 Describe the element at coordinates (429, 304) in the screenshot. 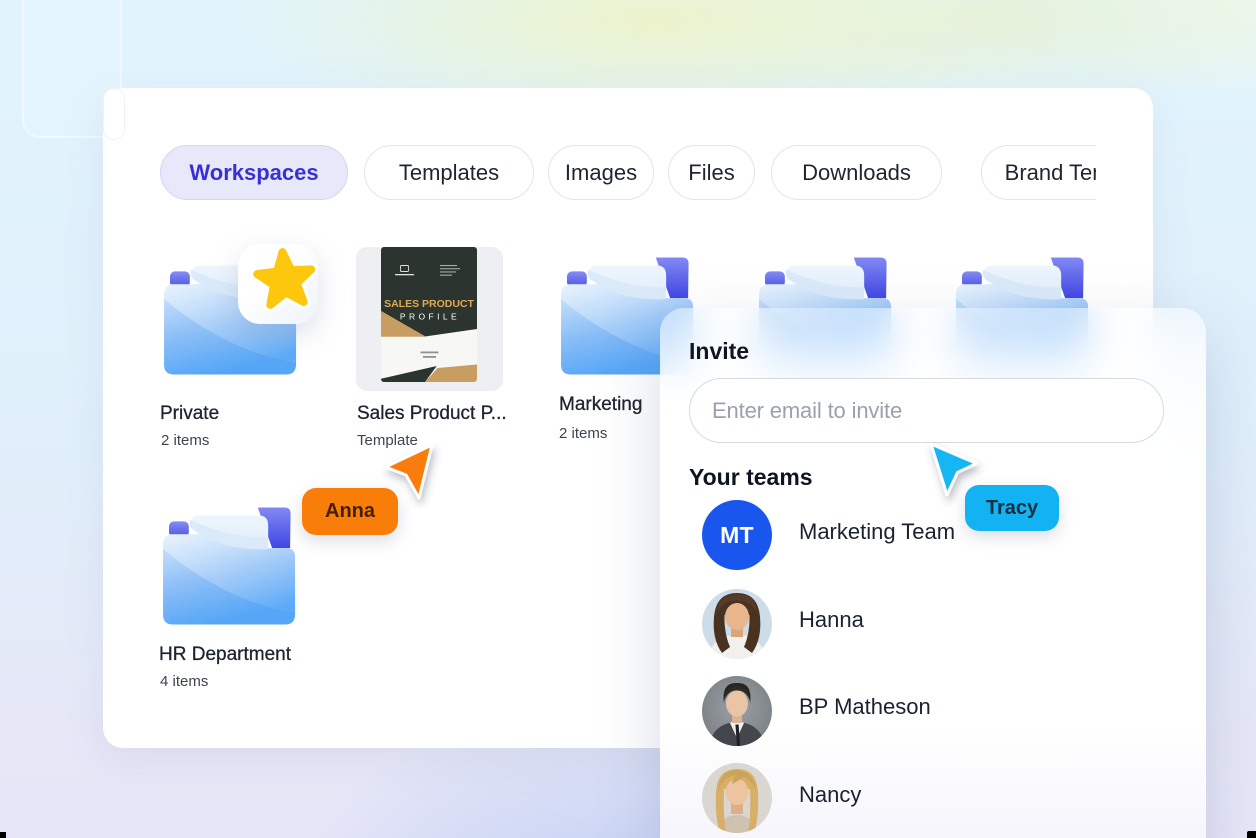

I see `svg-text: SALES PRODUCT` at that location.